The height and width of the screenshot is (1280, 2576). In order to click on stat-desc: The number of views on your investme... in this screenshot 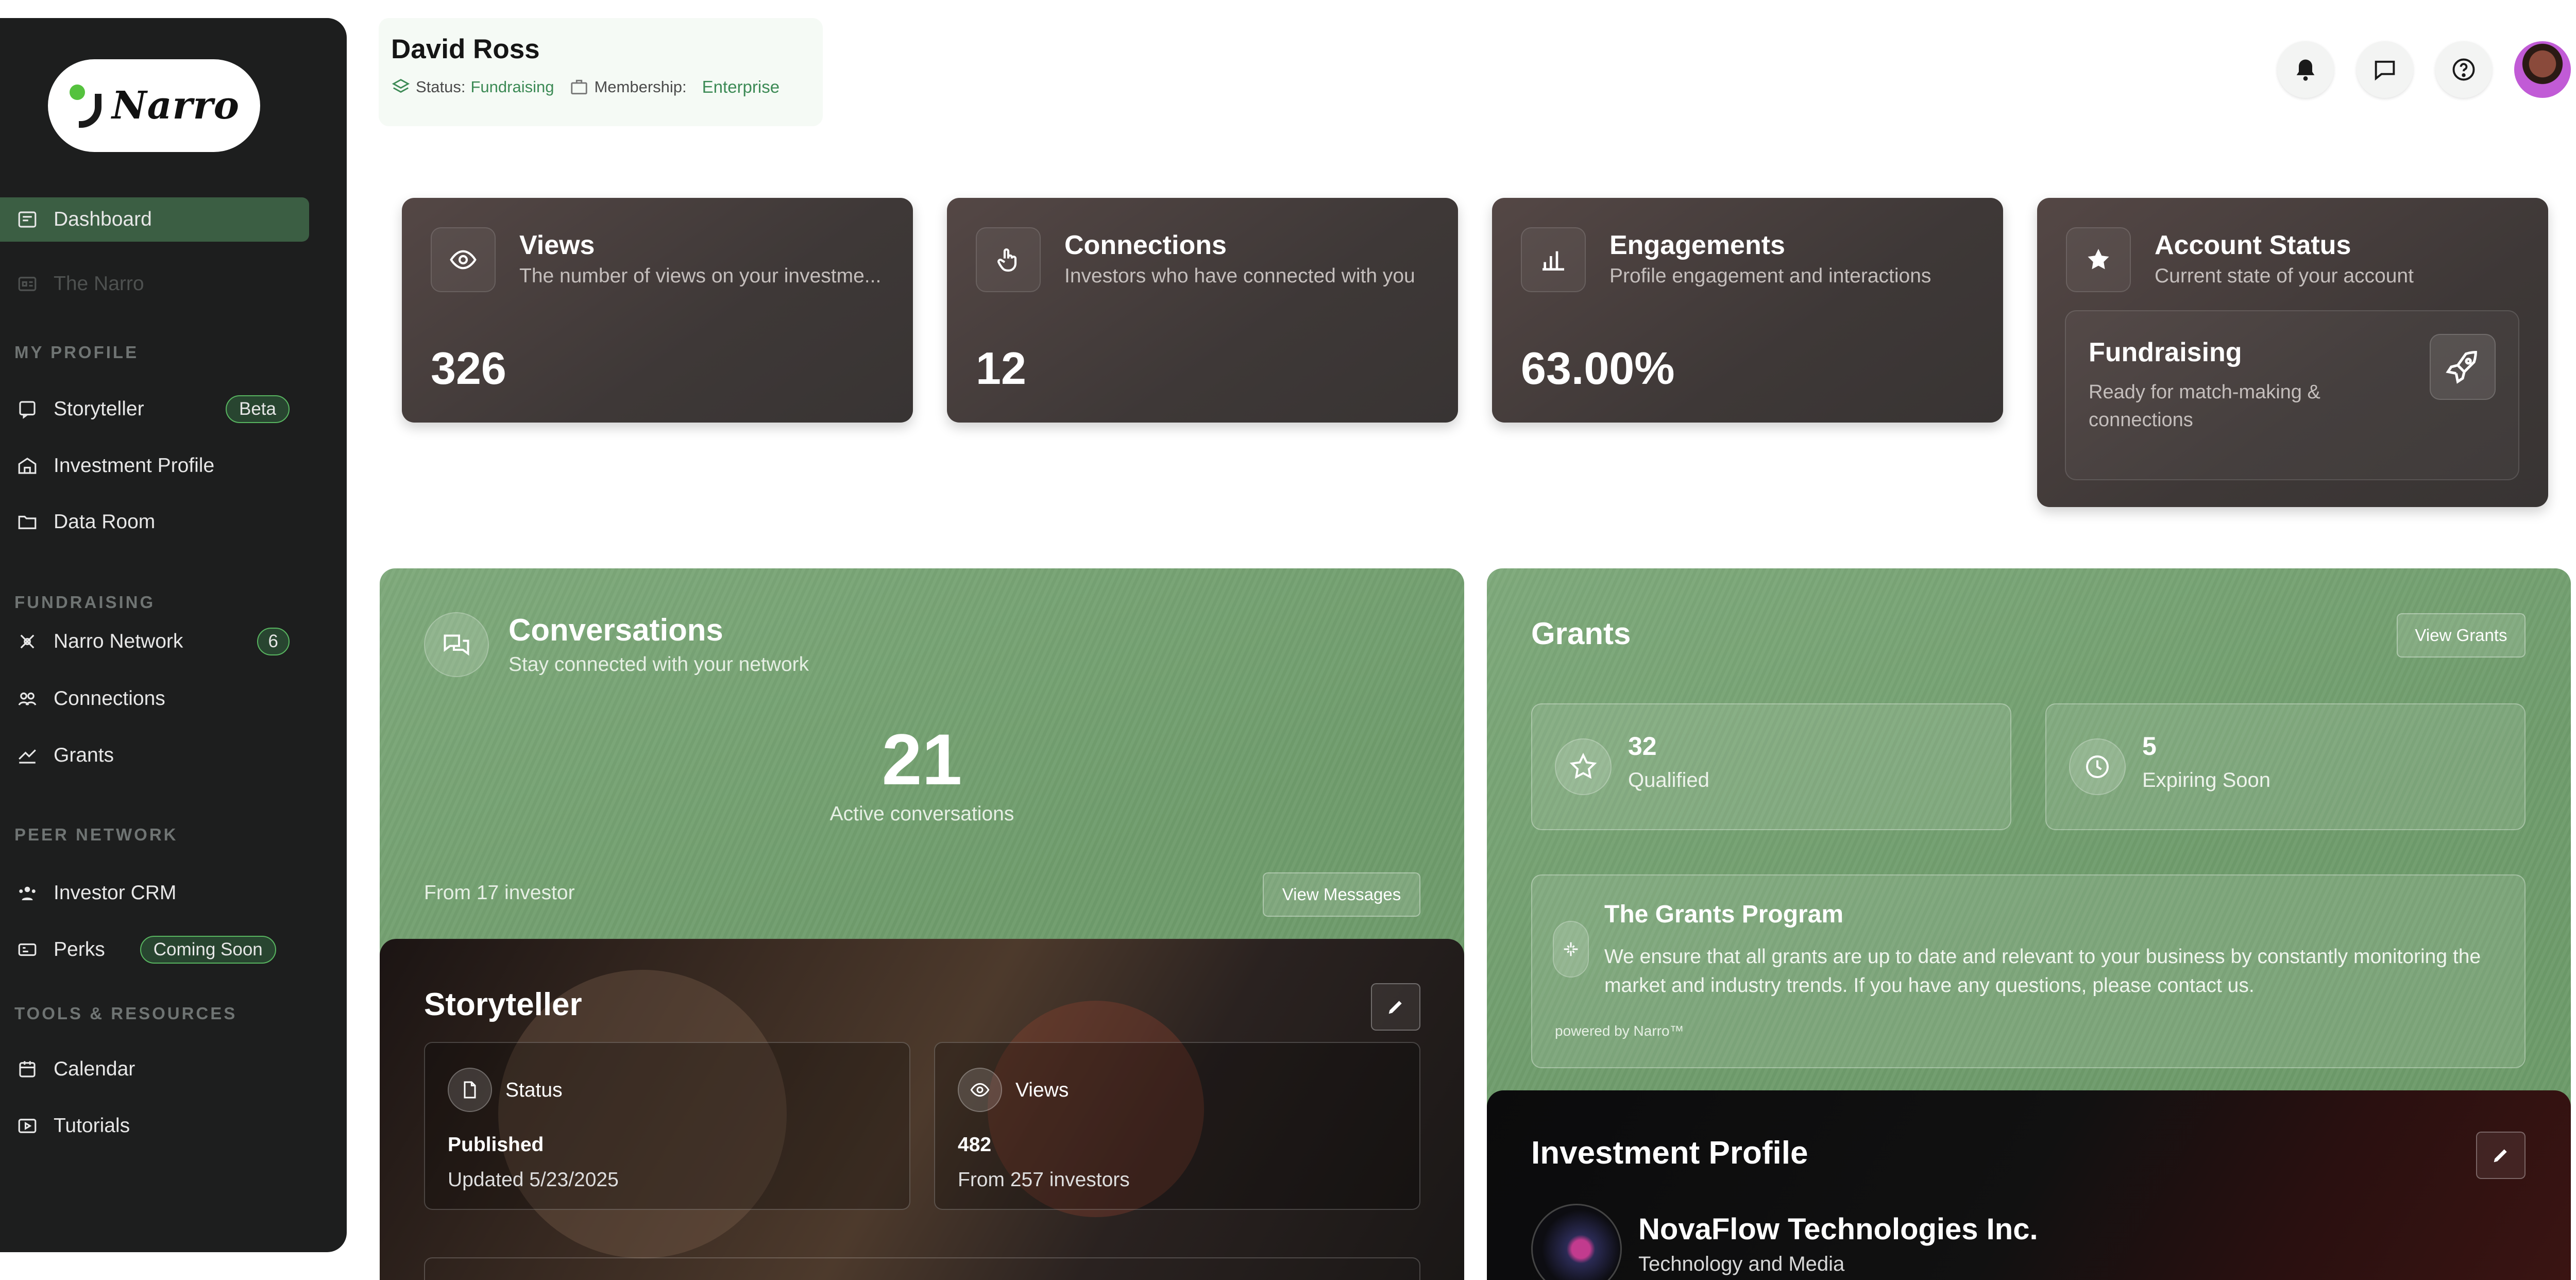, I will do `click(700, 276)`.